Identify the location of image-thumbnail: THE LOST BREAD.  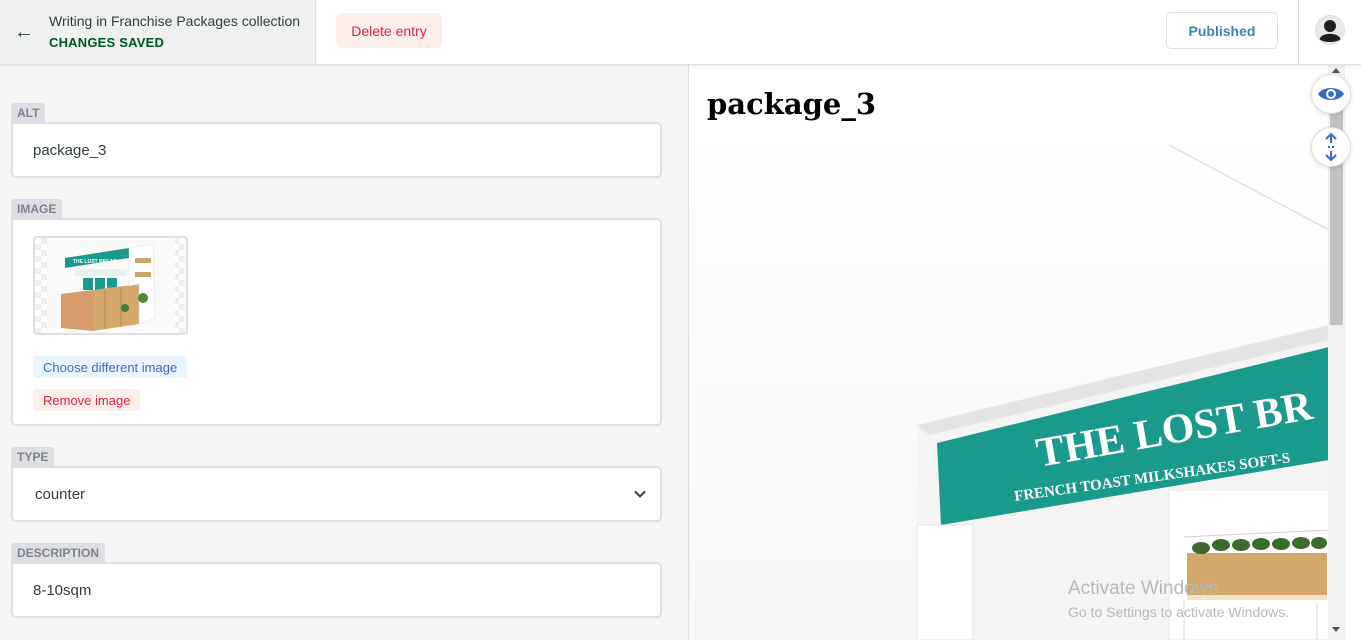
(110, 285).